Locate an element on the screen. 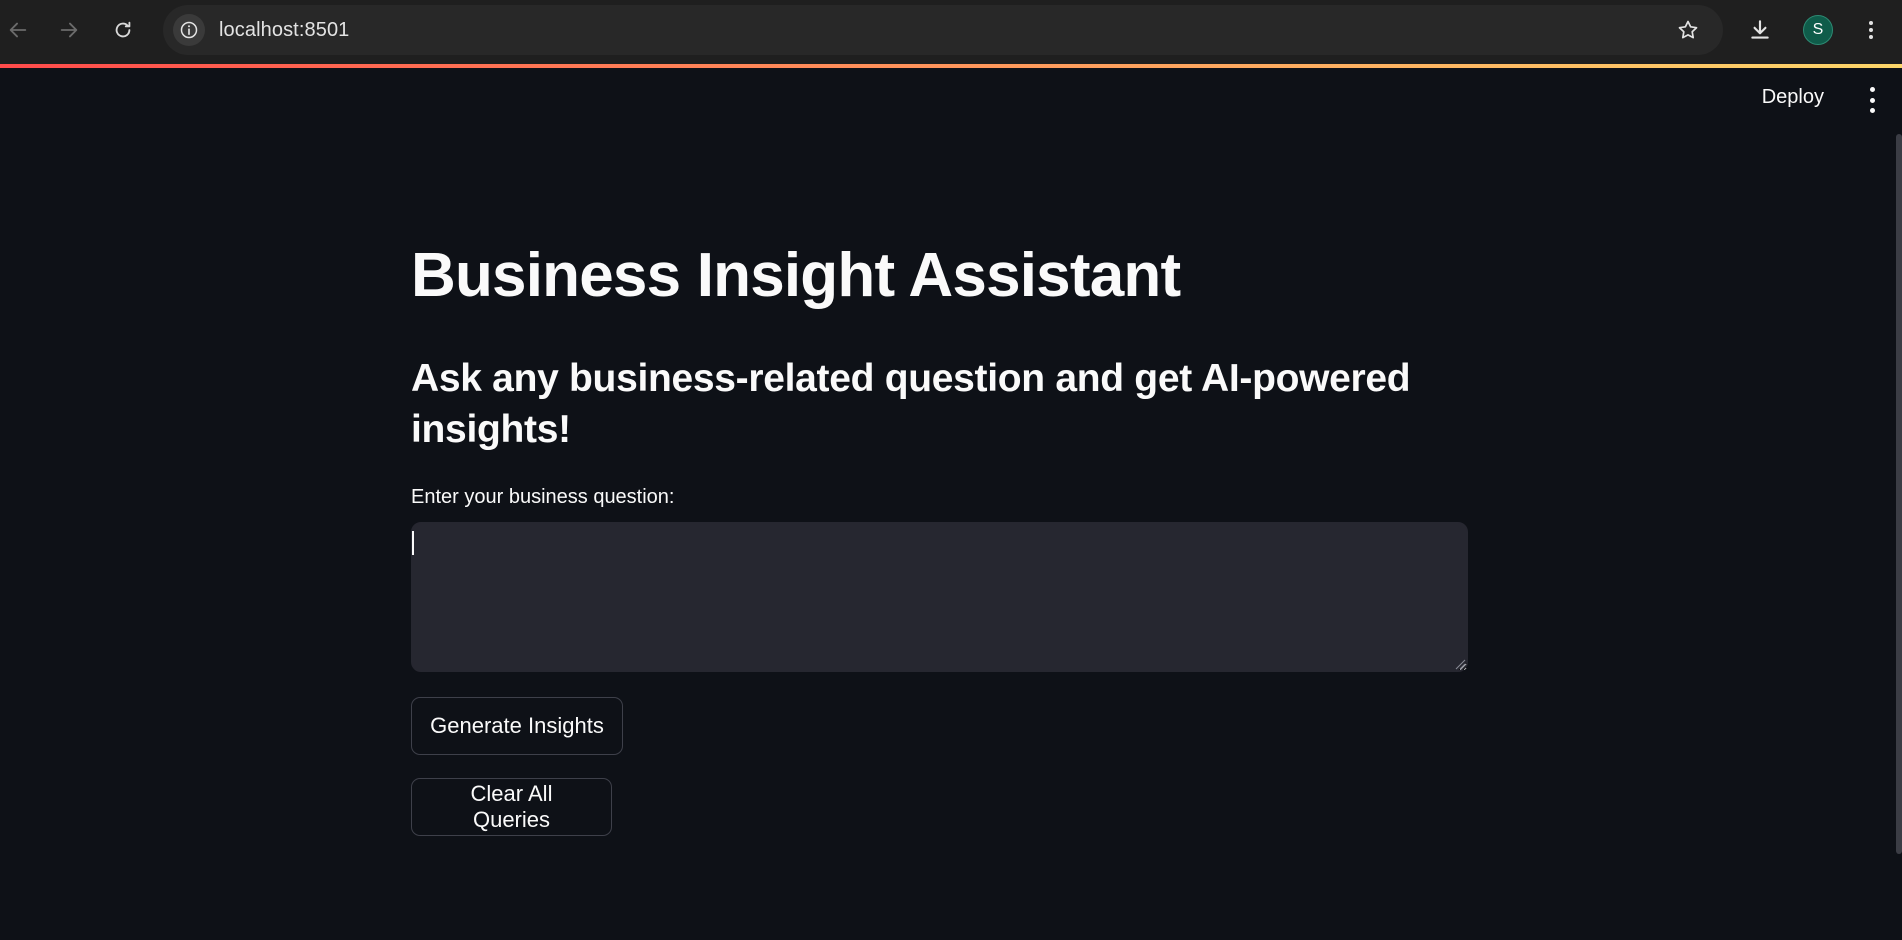 Image resolution: width=1902 pixels, height=940 pixels. scrollbar is located at coordinates (1899, 494).